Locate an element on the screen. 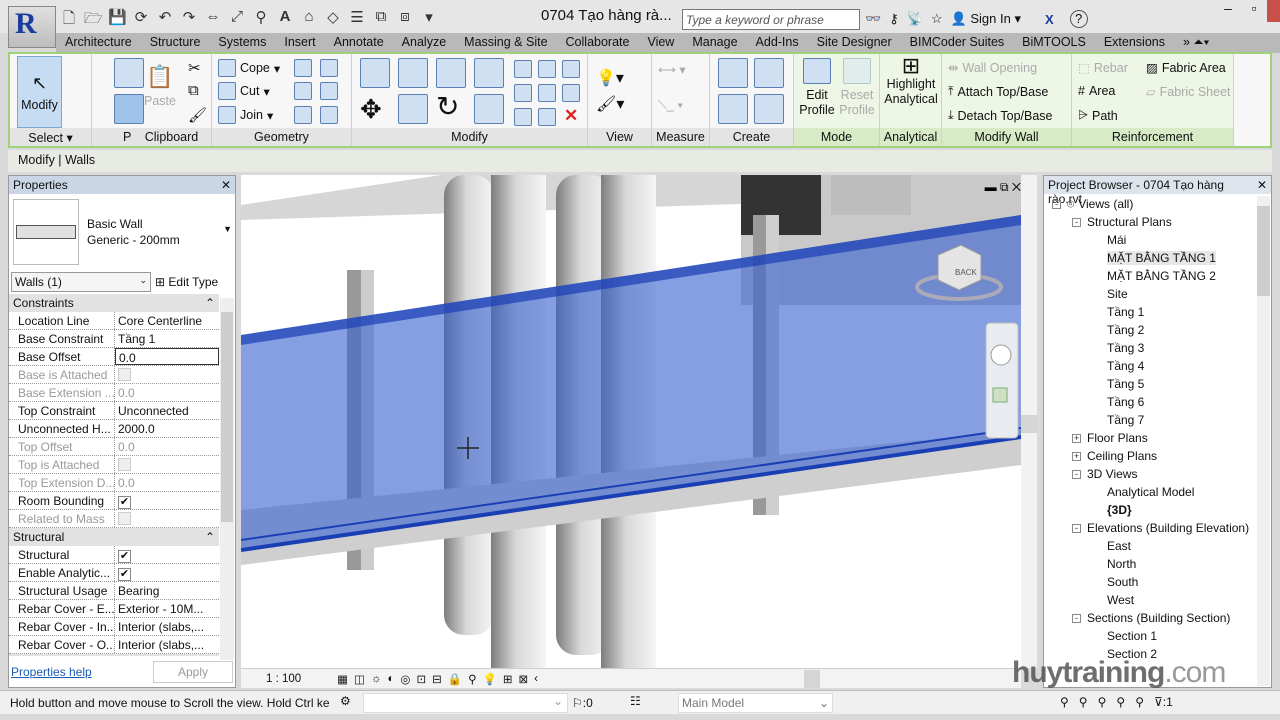 The width and height of the screenshot is (1280, 720). browser-item: West is located at coordinates (1157, 600).